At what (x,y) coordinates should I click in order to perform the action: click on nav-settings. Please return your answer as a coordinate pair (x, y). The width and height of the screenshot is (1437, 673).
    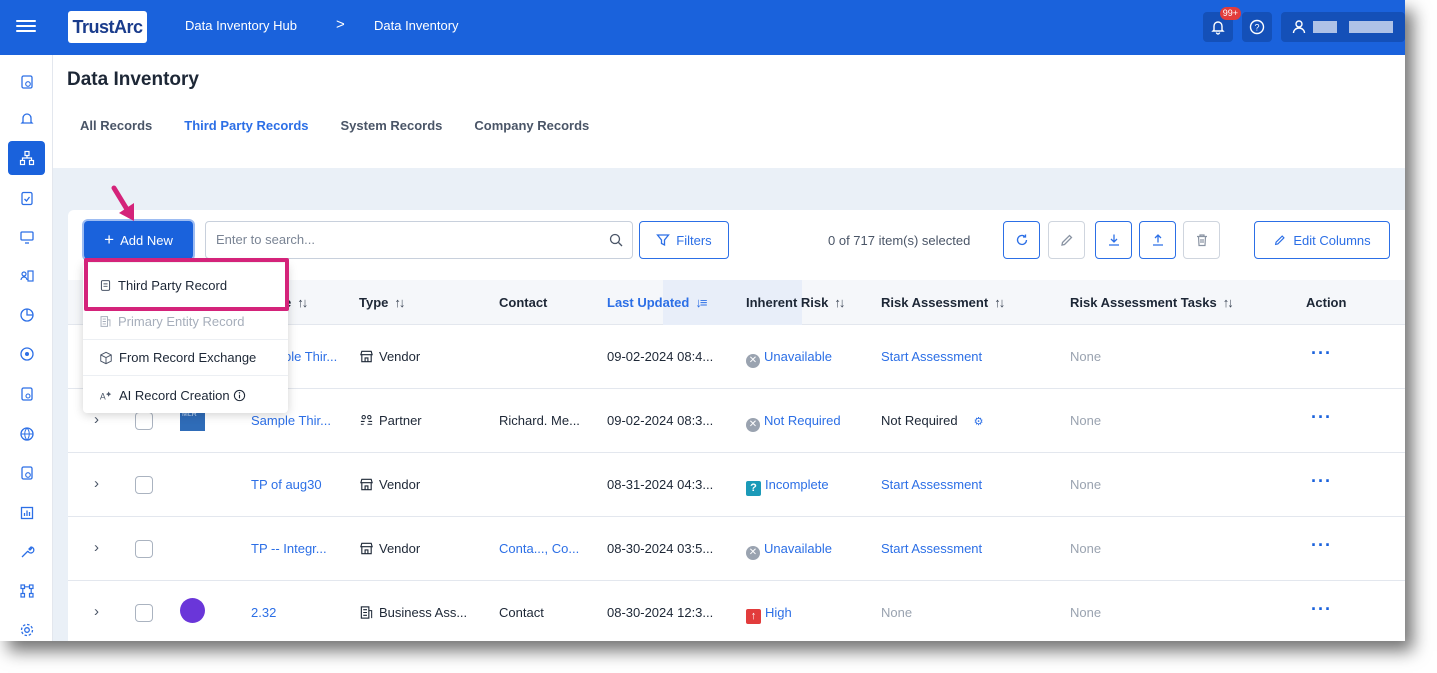
    Looking at the image, I should click on (26, 627).